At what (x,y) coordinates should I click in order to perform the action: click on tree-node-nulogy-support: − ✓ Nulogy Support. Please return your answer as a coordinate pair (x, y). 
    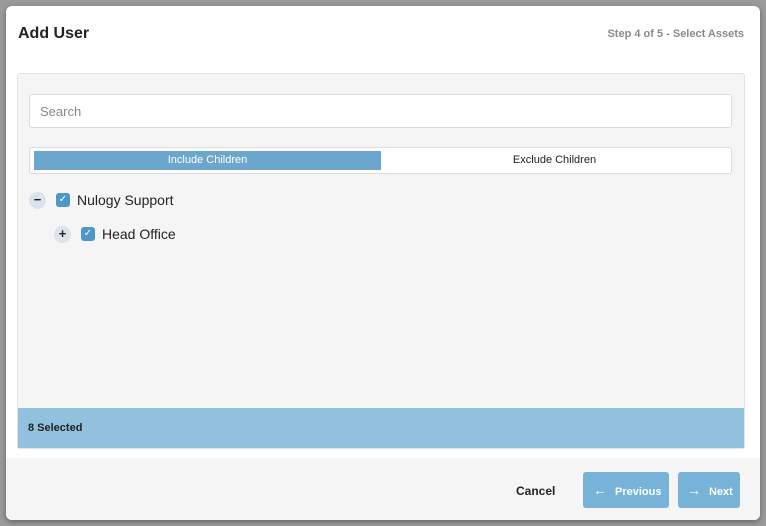
    Looking at the image, I should click on (179, 201).